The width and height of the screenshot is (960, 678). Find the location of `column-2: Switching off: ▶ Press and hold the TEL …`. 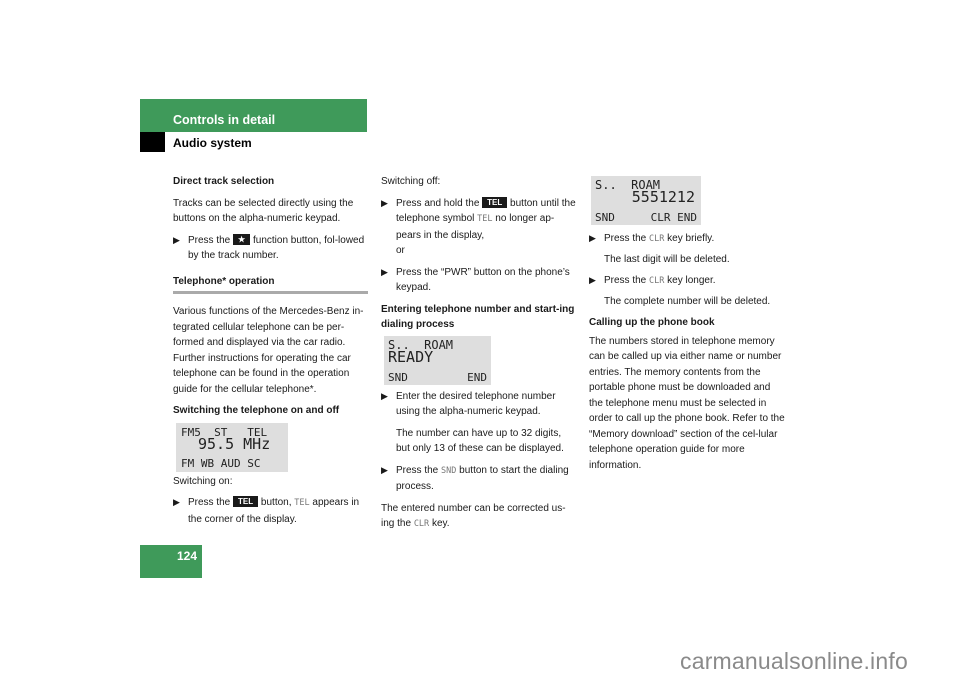

column-2: Switching off: ▶ Press and hold the TEL … is located at coordinates (479, 353).